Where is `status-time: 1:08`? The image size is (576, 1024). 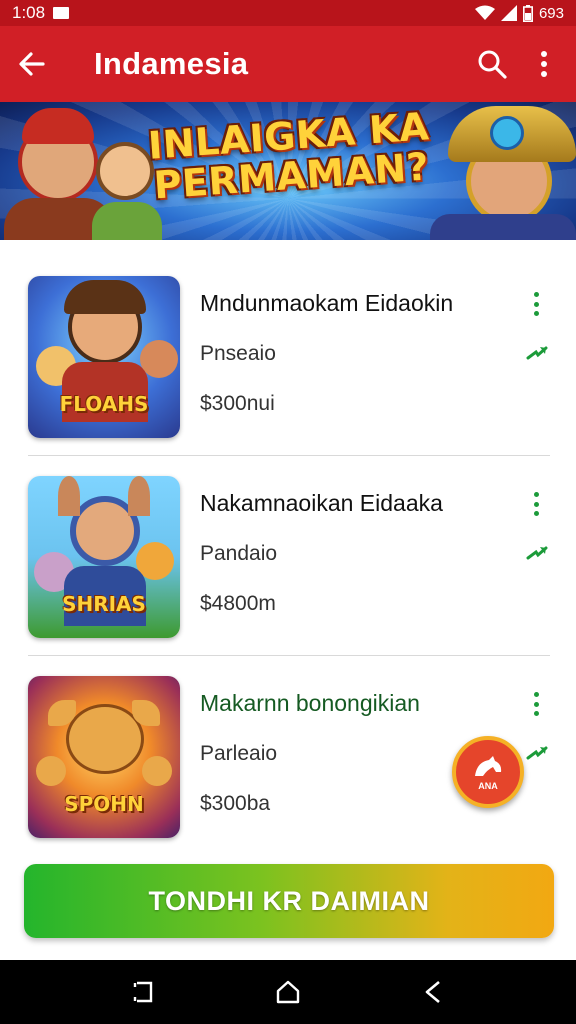 status-time: 1:08 is located at coordinates (29, 12).